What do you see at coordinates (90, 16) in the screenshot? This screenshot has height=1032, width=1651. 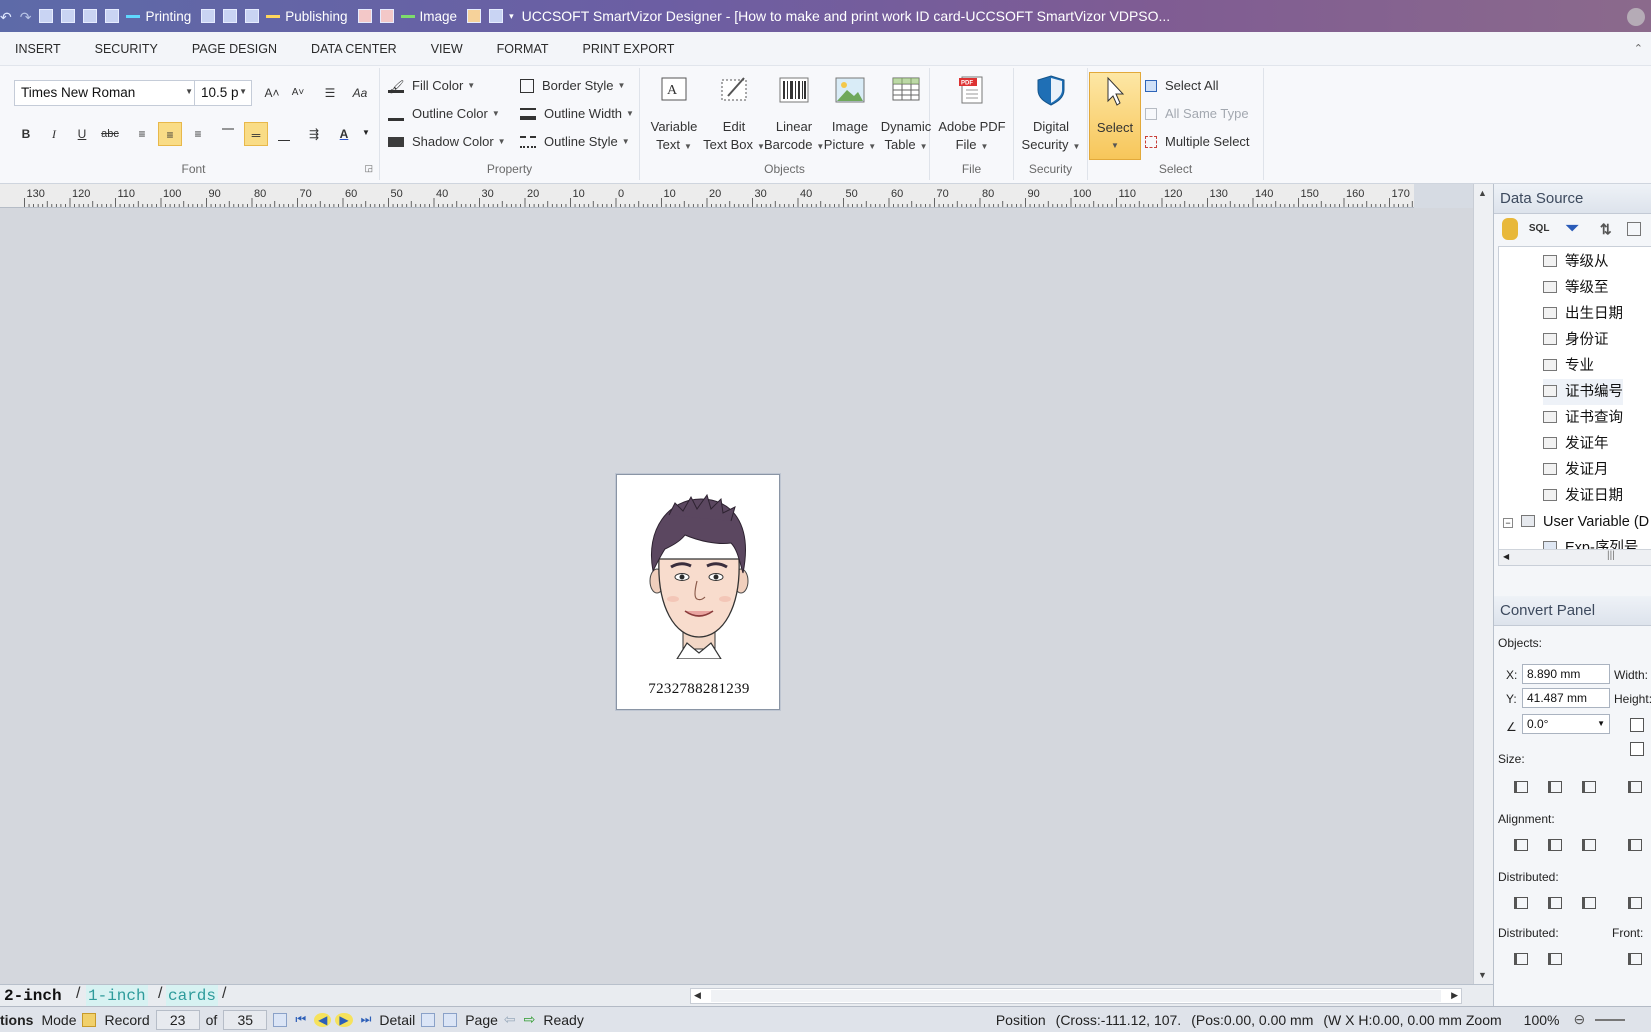 I see `save-icon` at bounding box center [90, 16].